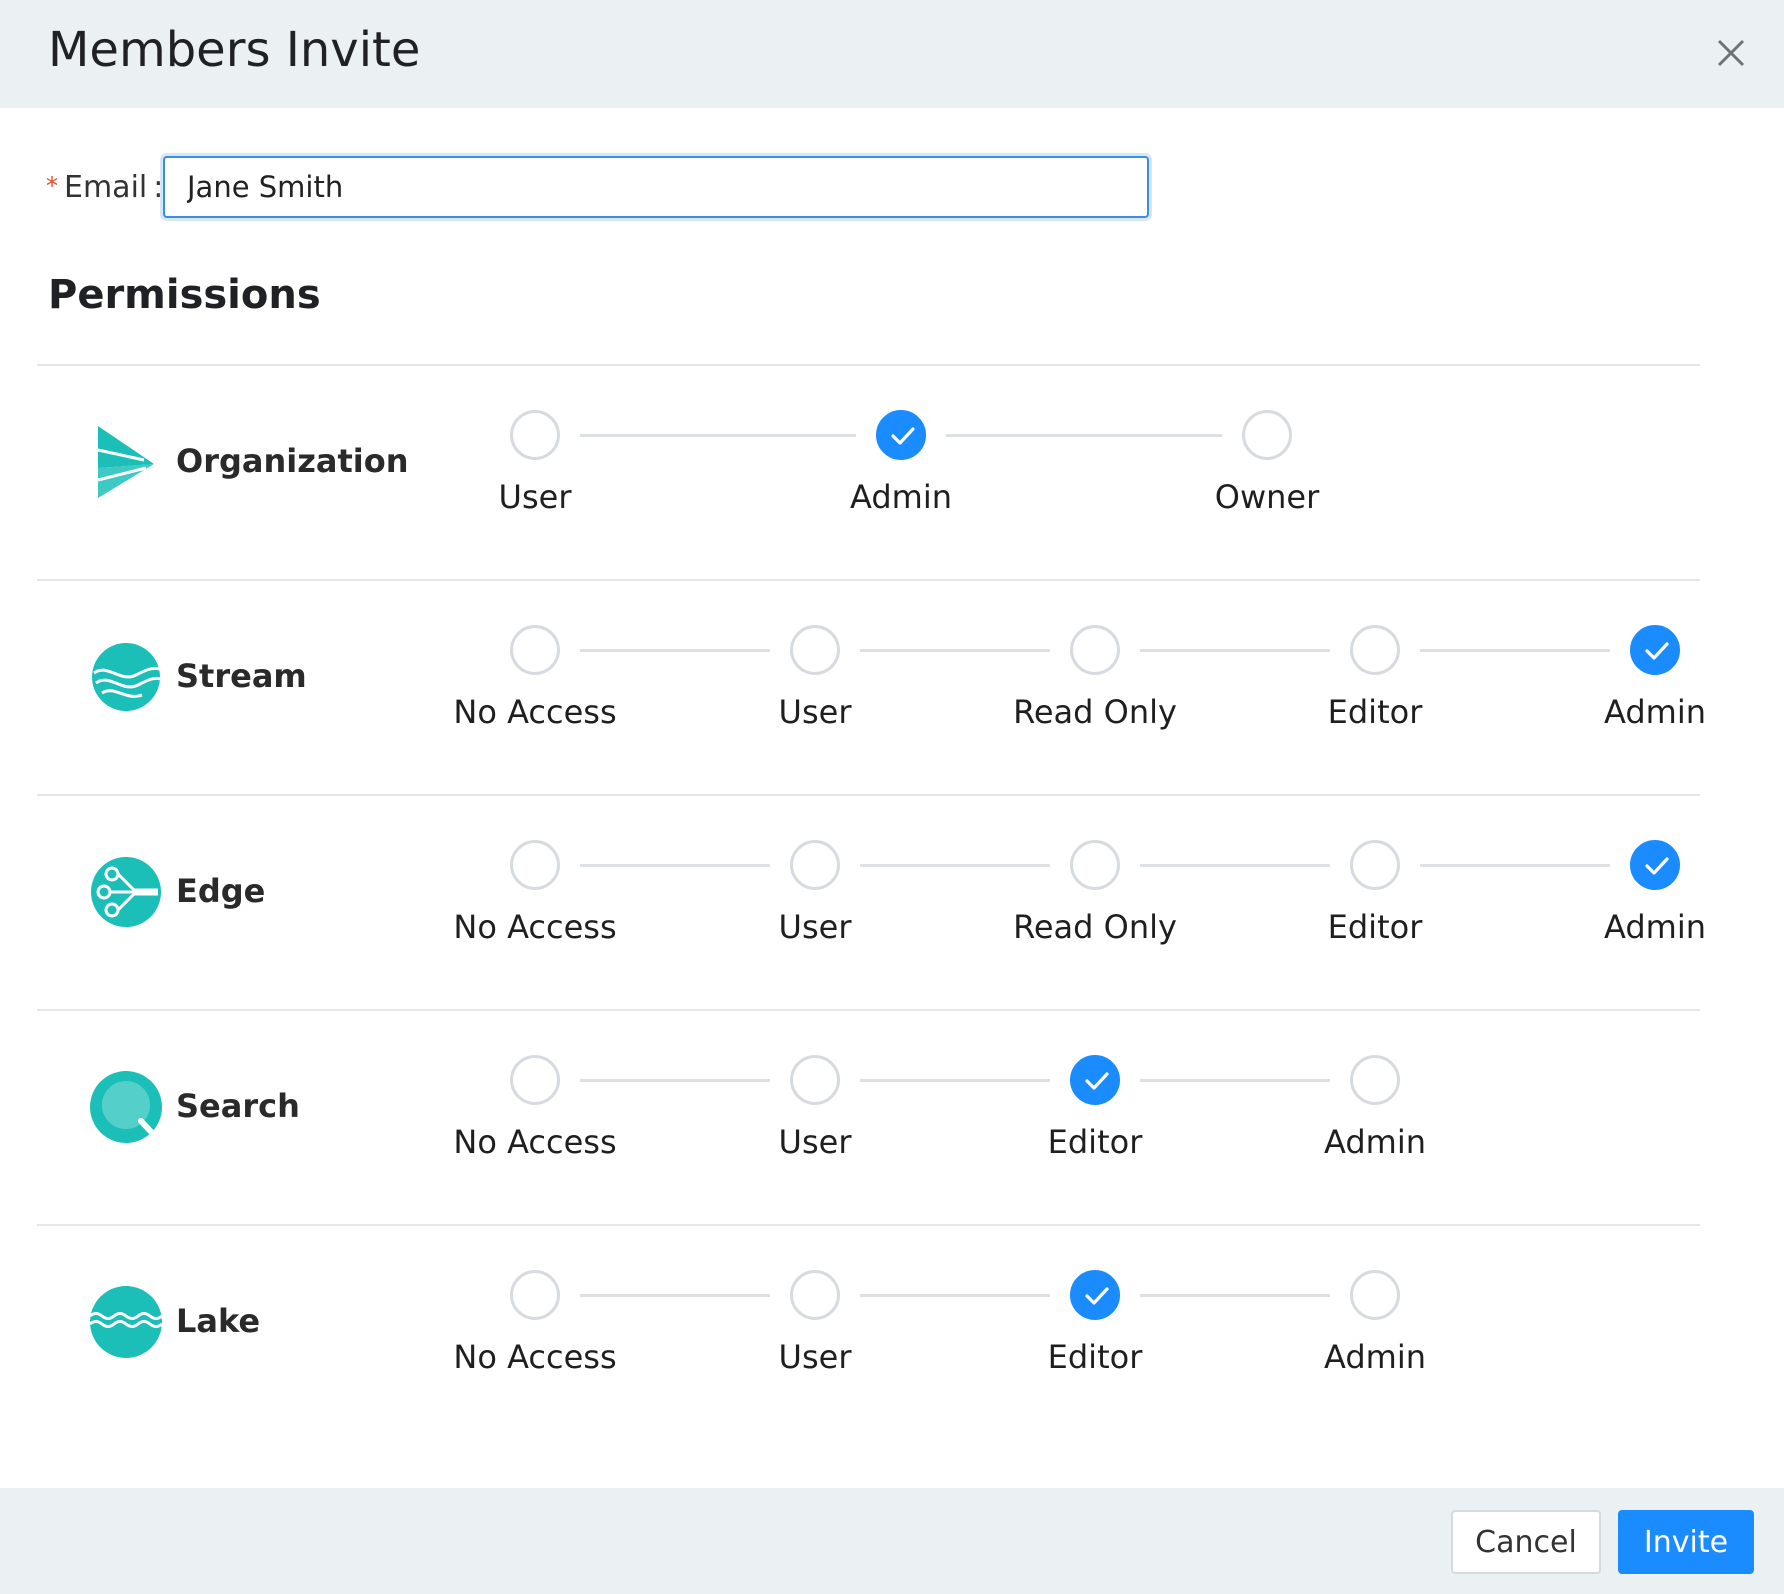  Describe the element at coordinates (1267, 497) in the screenshot. I see `permission-option-label: Owner` at that location.